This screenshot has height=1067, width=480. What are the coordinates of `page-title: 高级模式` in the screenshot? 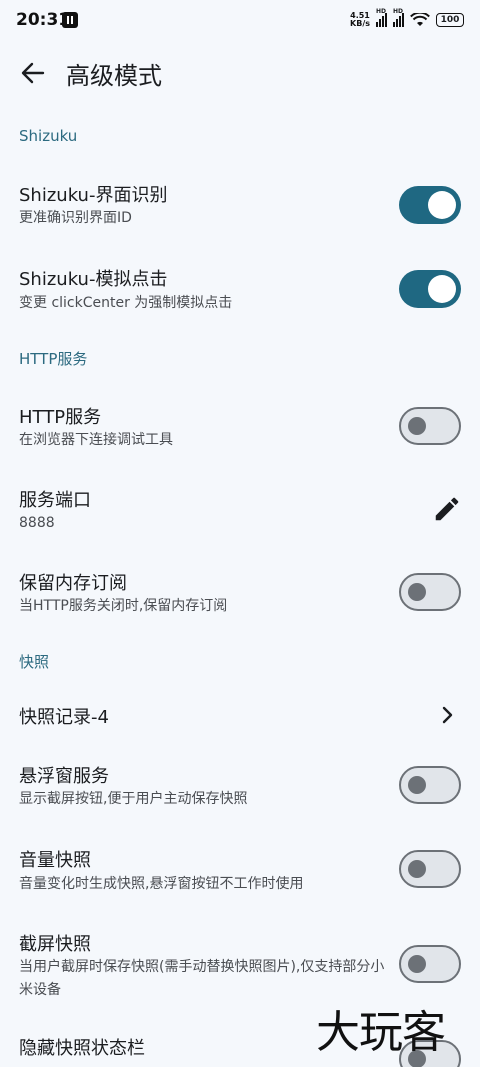 It's located at (114, 76).